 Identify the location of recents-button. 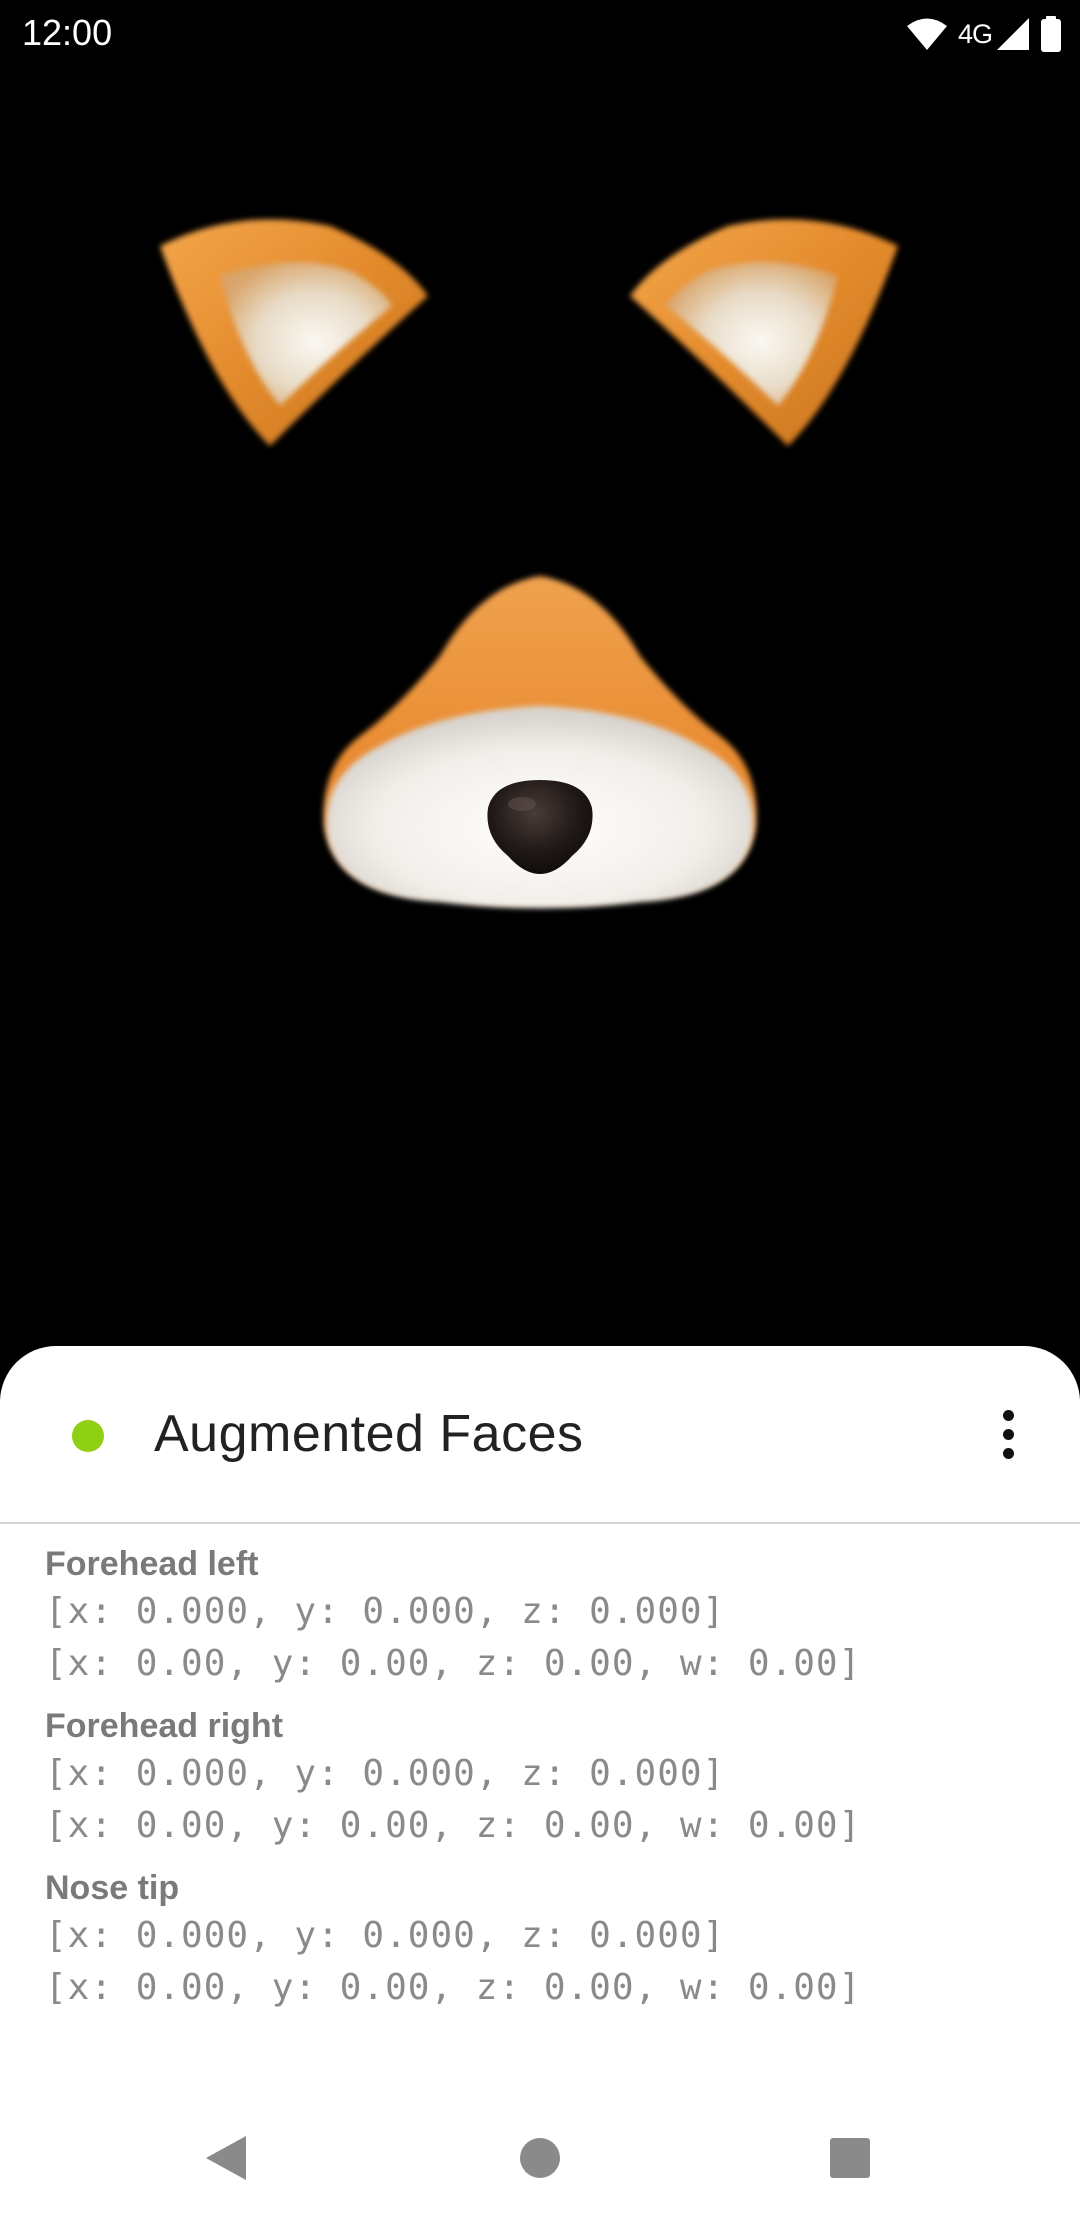
(850, 2158).